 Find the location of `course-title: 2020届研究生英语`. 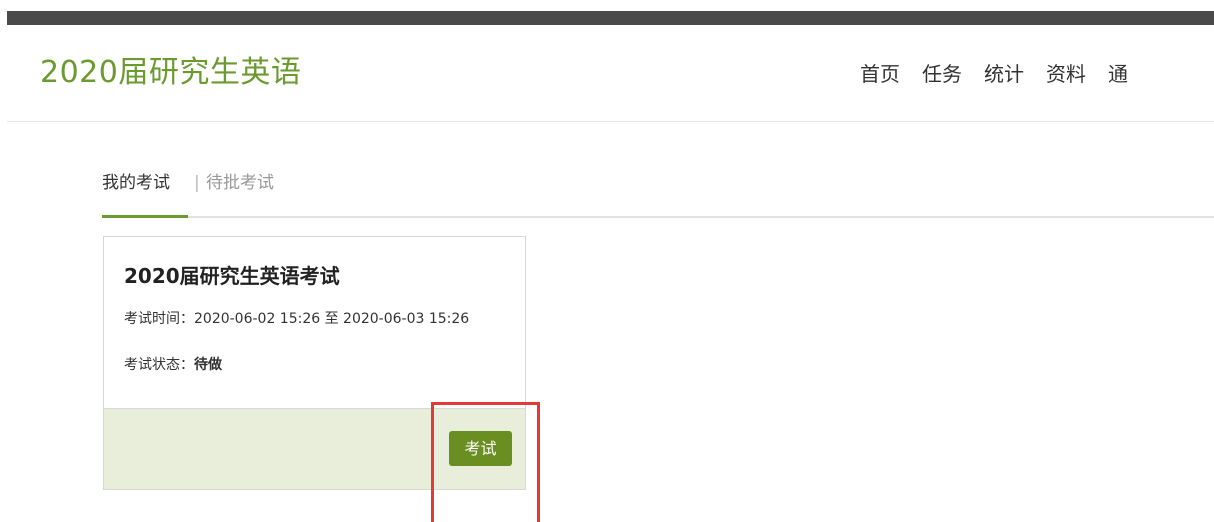

course-title: 2020届研究生英语 is located at coordinates (171, 72).